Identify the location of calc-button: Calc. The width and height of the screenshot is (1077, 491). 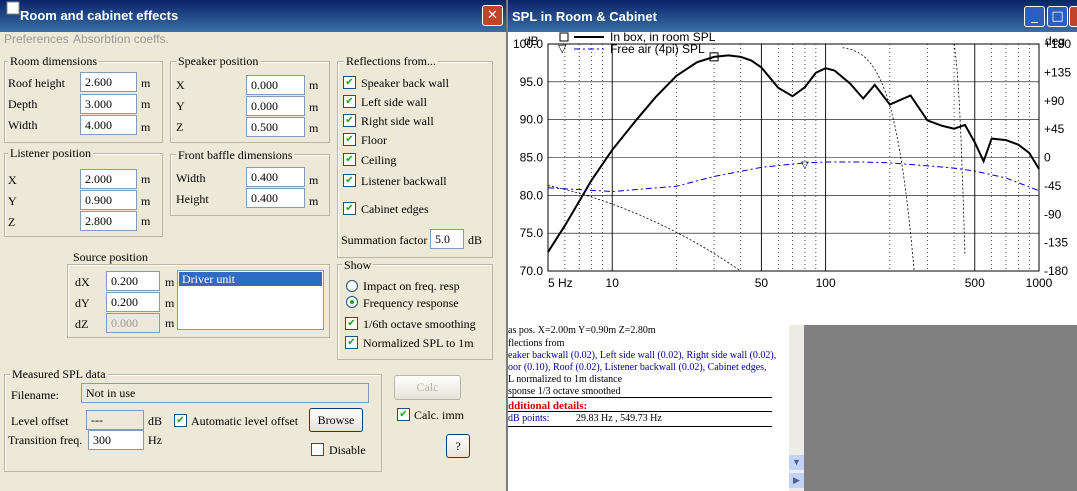
(427, 387).